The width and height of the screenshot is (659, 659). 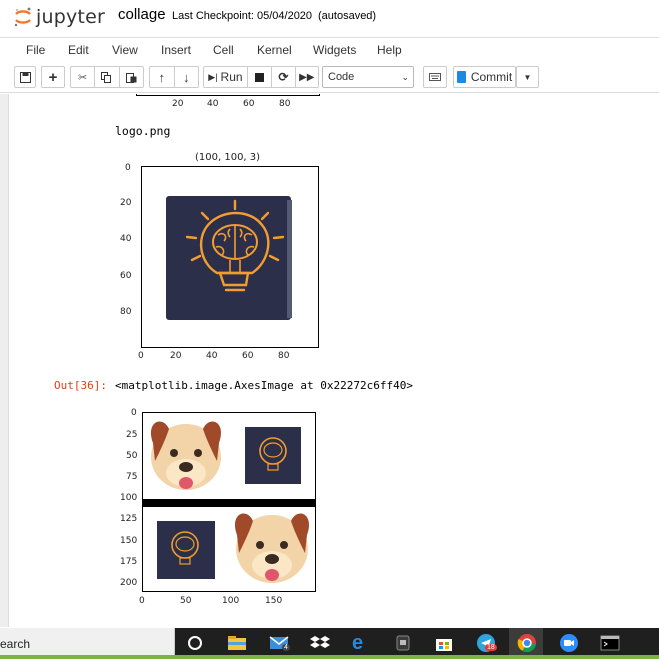 I want to click on x-tick: 100, so click(x=231, y=601).